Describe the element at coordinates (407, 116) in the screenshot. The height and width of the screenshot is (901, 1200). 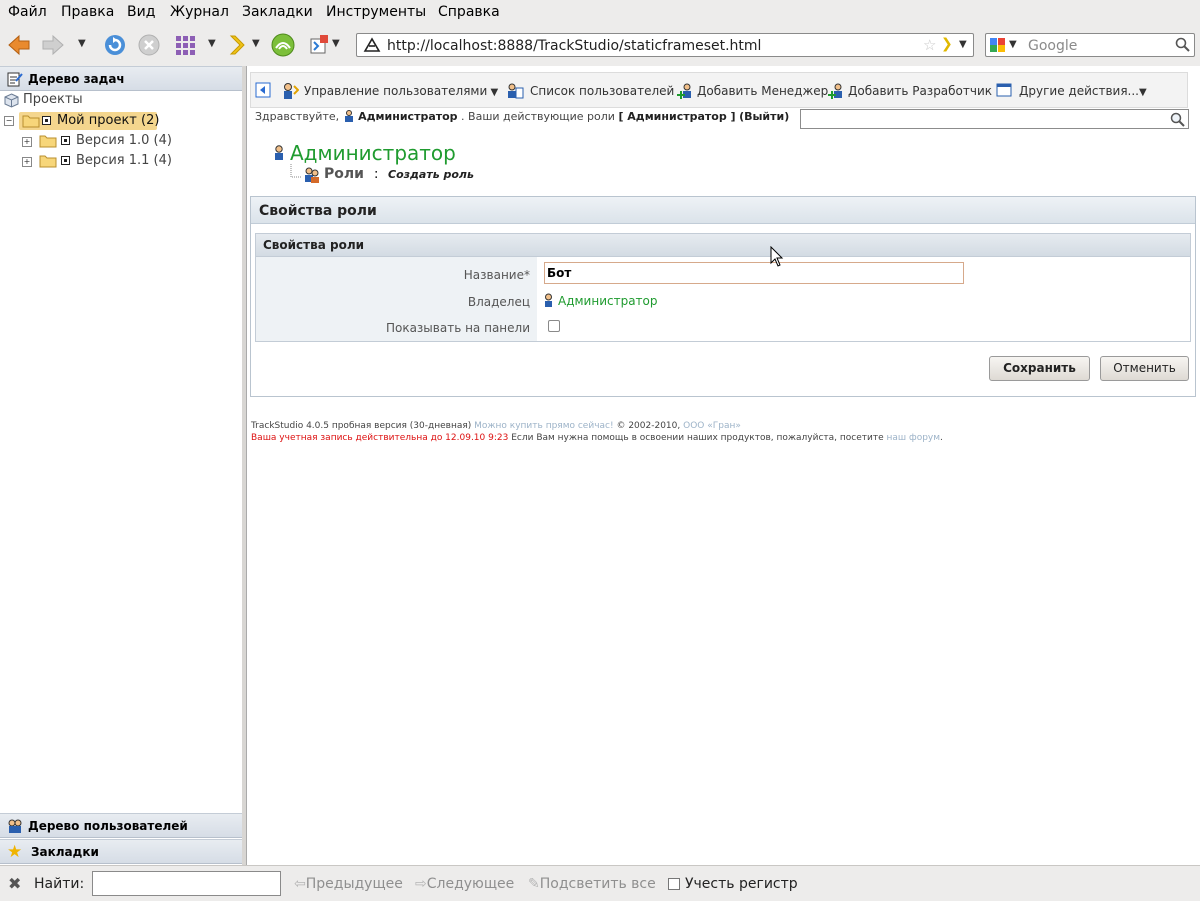
I see `greeting-user-link: Администратор` at that location.